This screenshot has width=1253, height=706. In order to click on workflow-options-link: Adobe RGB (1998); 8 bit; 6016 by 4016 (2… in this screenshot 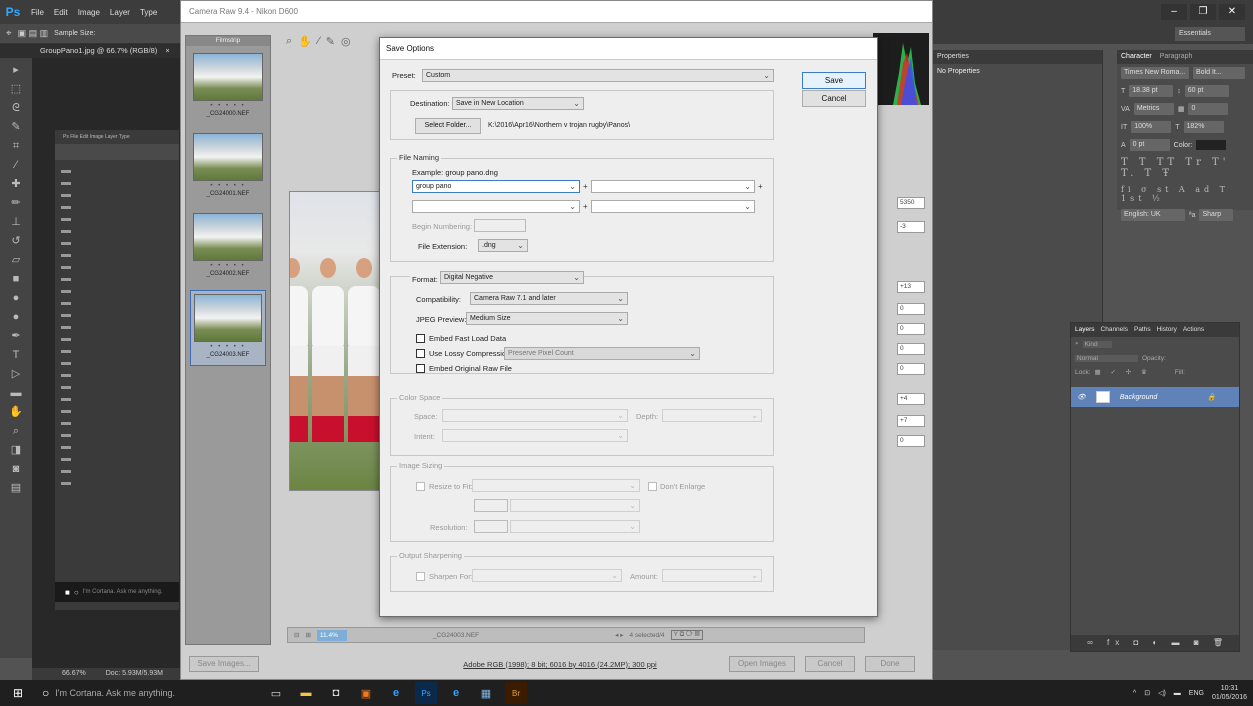, I will do `click(560, 664)`.